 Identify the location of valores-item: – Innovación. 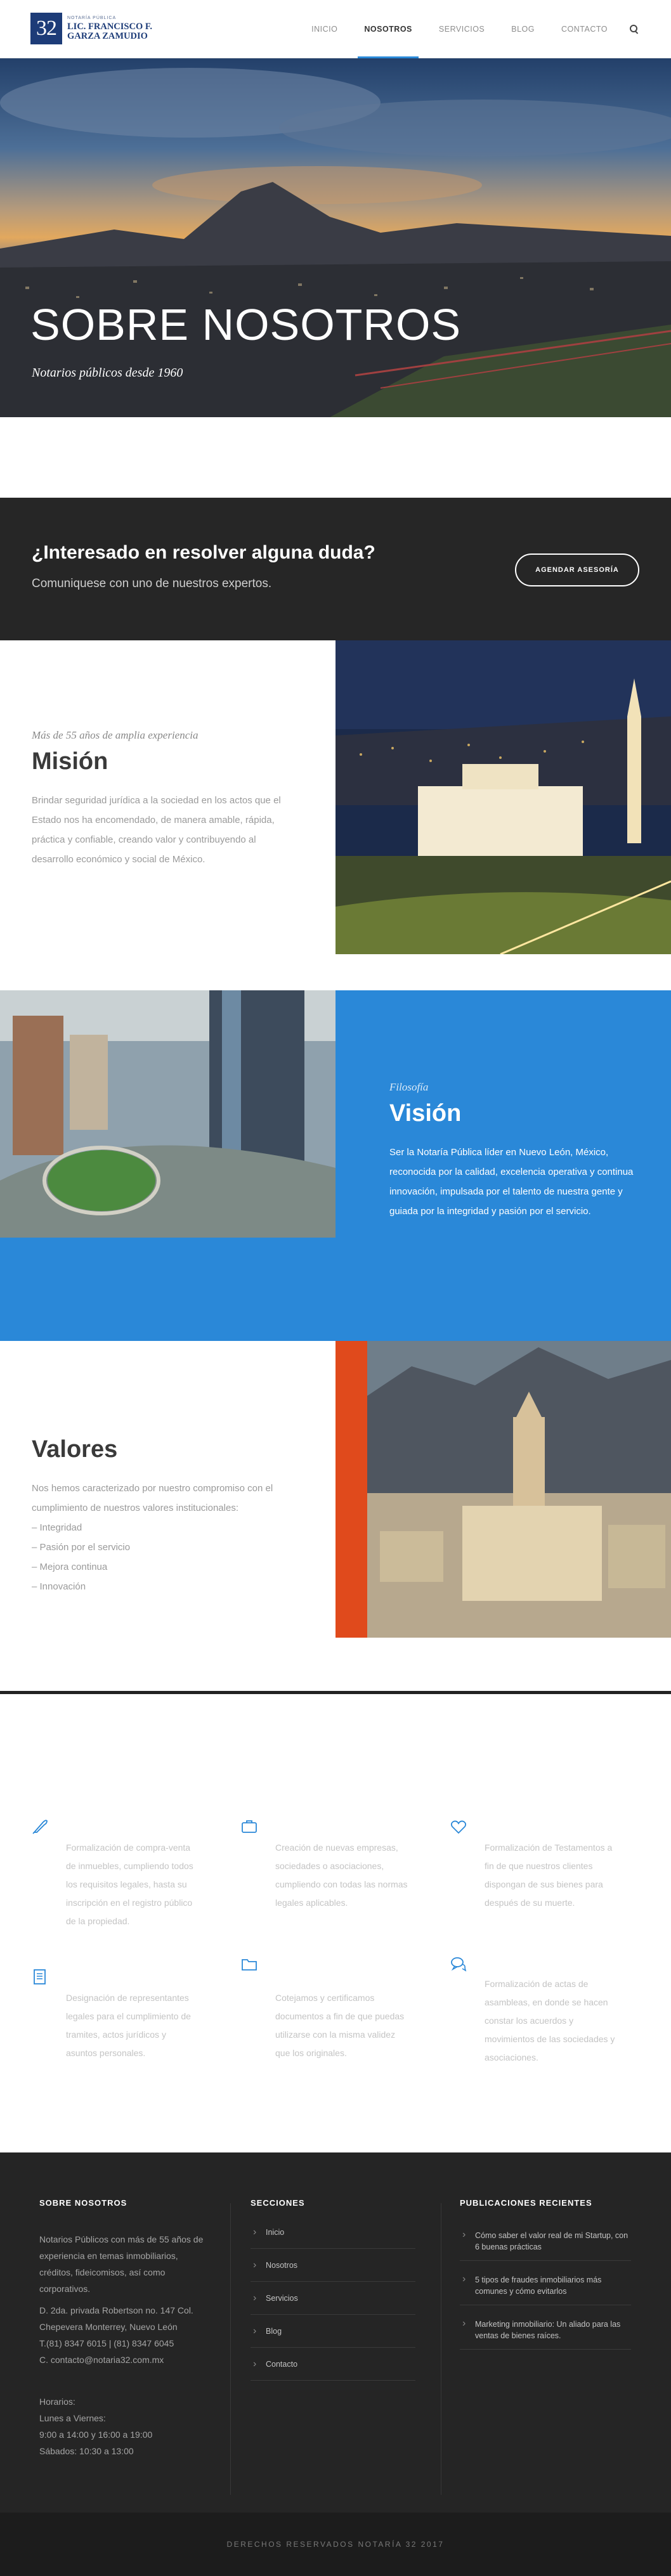
(59, 1586).